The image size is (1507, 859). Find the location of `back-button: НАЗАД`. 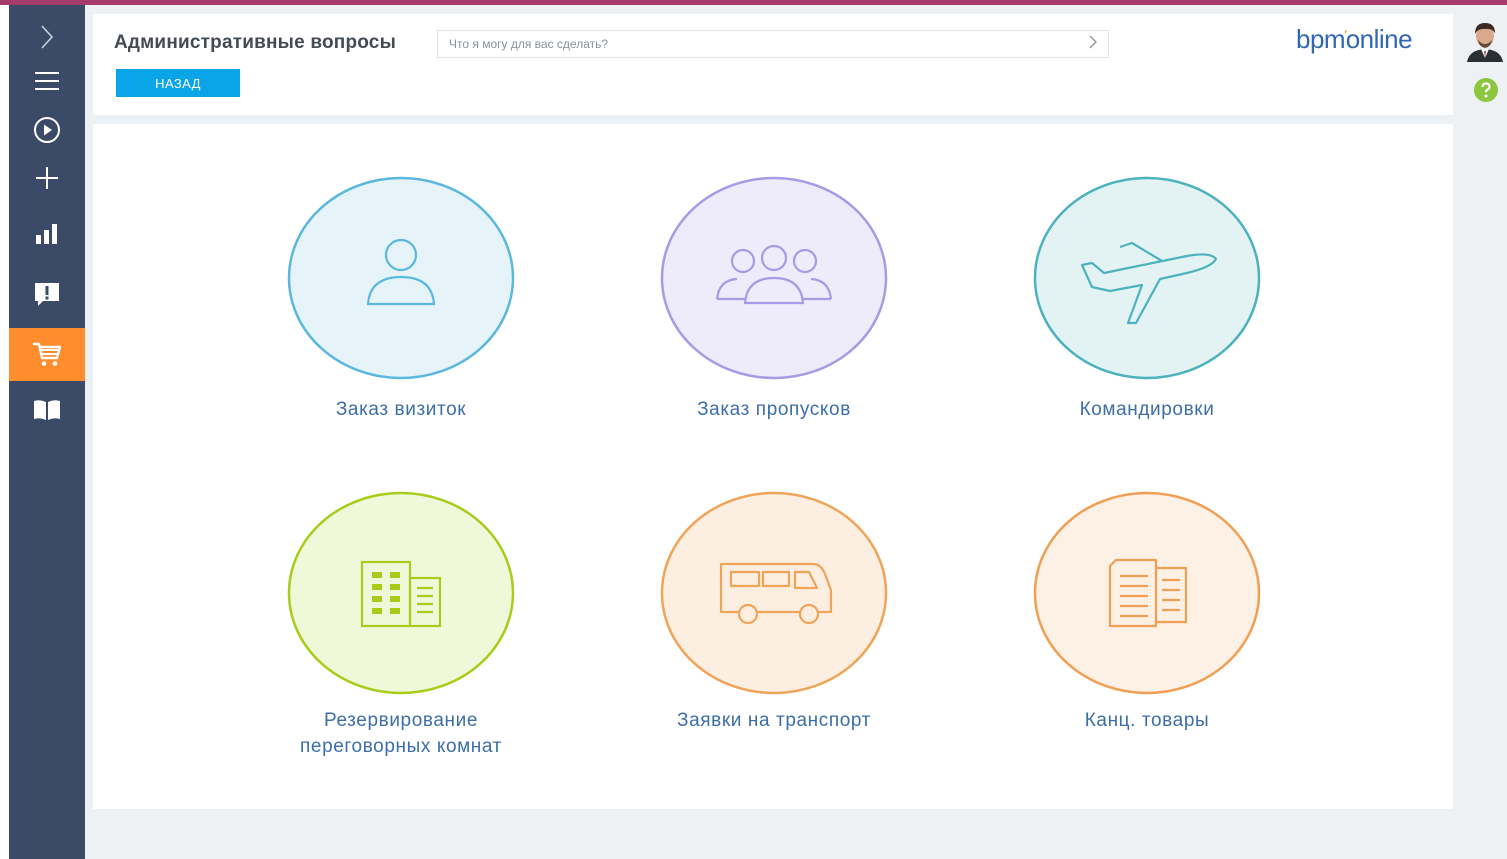

back-button: НАЗАД is located at coordinates (178, 83).